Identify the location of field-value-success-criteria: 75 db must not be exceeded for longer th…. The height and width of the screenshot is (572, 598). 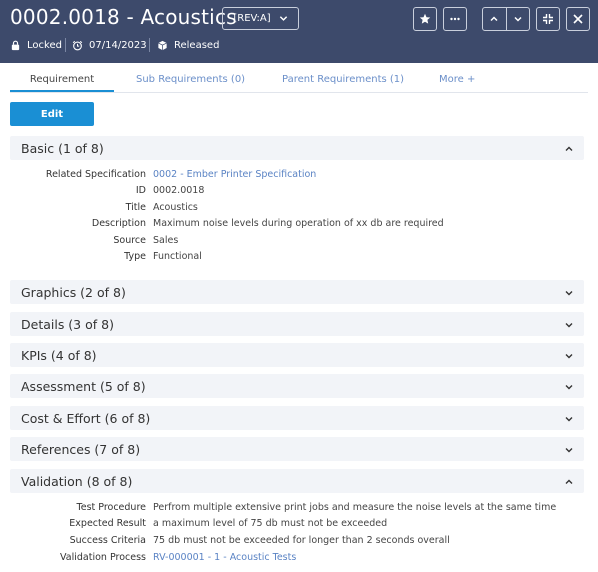
(301, 540).